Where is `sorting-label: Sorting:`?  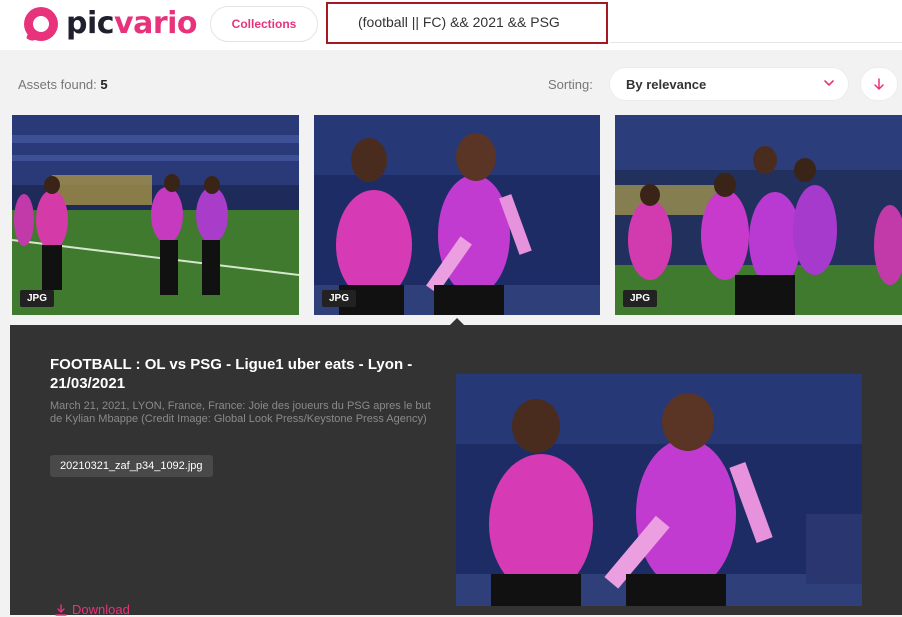 sorting-label: Sorting: is located at coordinates (570, 84).